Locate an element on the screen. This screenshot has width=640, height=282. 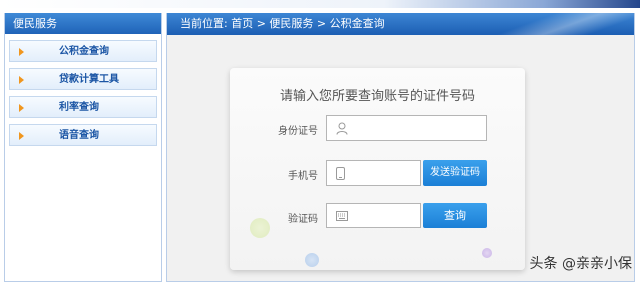
sidebar-item-label: 贷款计算工具 is located at coordinates (89, 79).